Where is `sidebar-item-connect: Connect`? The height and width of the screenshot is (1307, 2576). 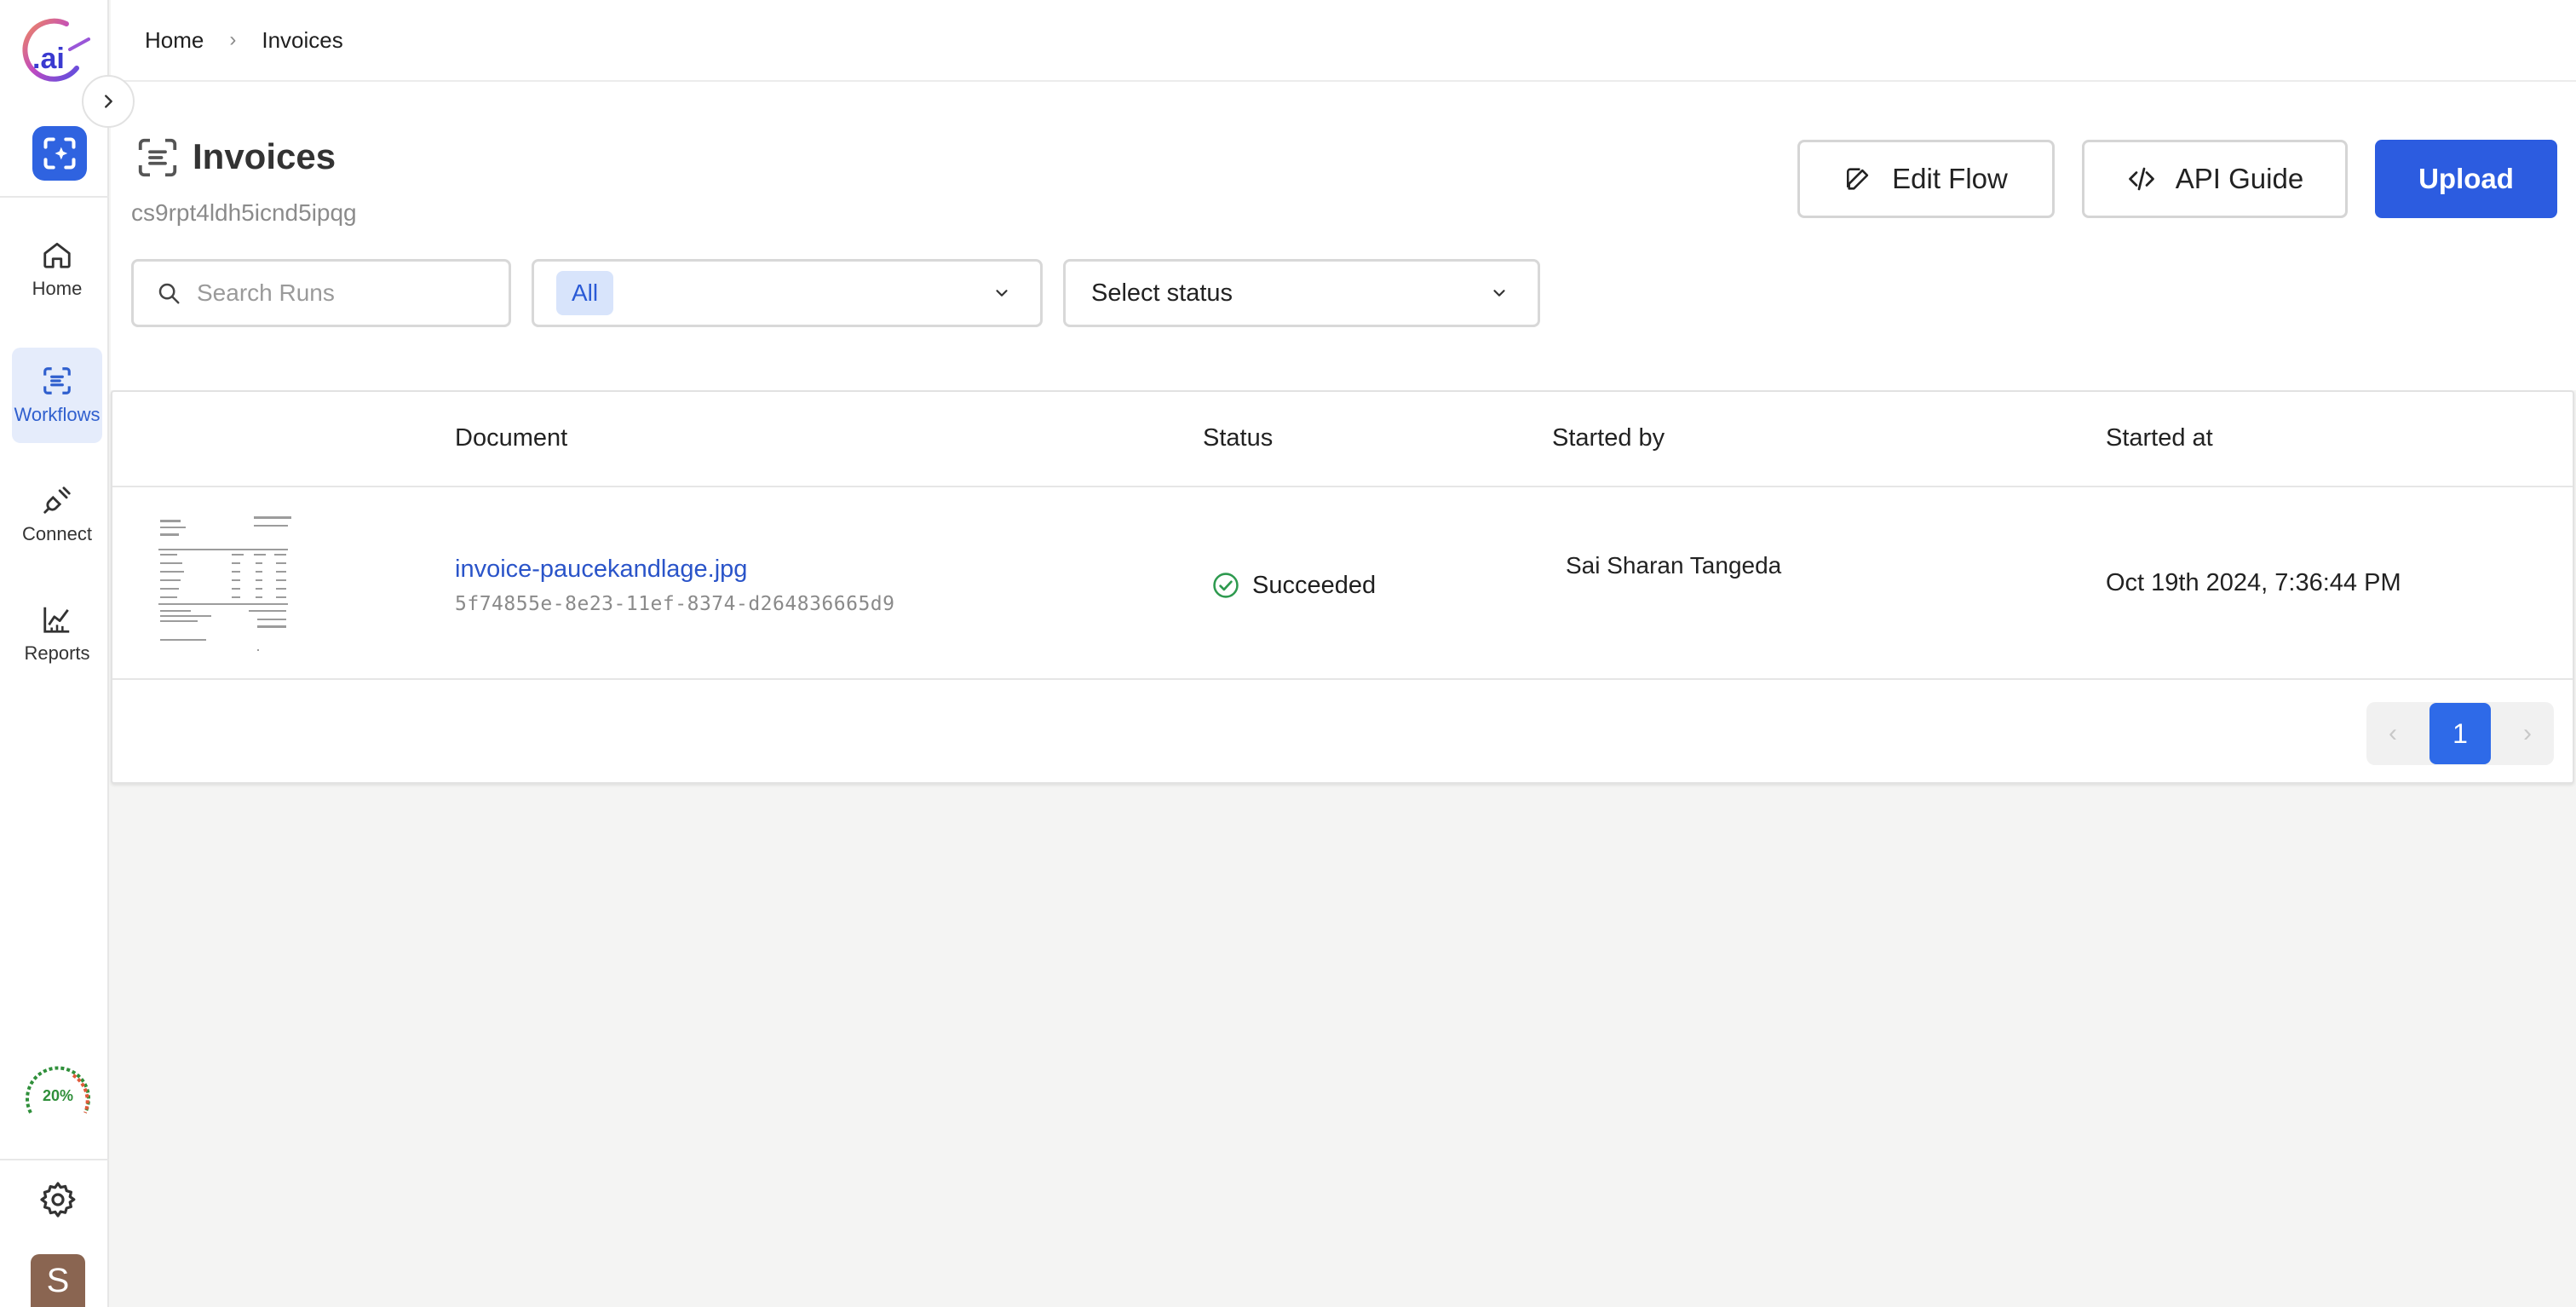
sidebar-item-connect: Connect is located at coordinates (57, 515).